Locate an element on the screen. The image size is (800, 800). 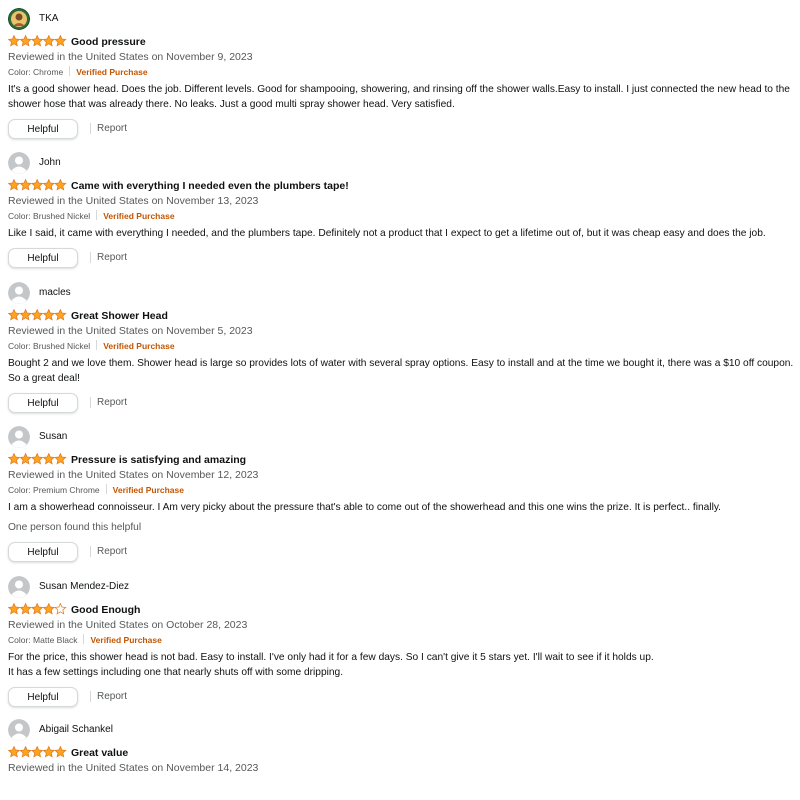
reviewer-profile: TKA is located at coordinates (401, 19).